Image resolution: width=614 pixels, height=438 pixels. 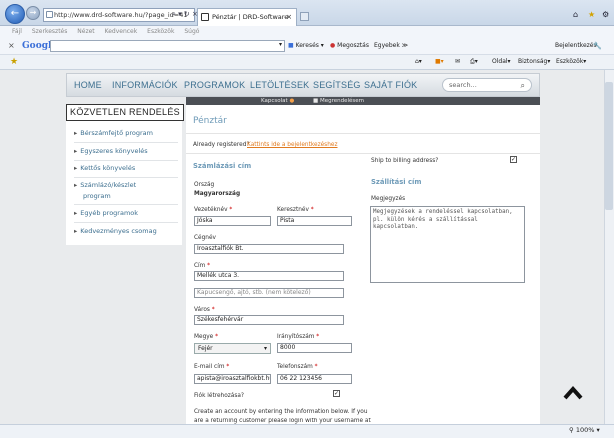 I want to click on menu-edit: Szerkesztés, so click(x=50, y=31).